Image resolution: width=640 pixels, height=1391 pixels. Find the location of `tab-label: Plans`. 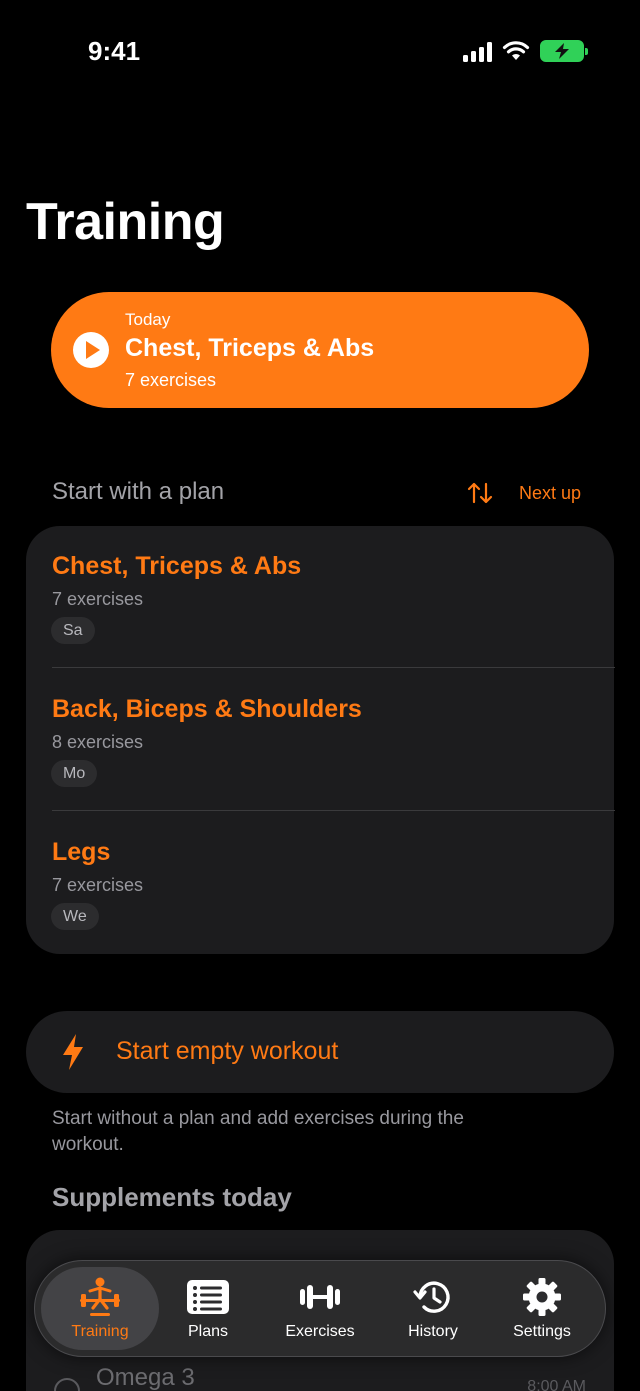

tab-label: Plans is located at coordinates (208, 1331).